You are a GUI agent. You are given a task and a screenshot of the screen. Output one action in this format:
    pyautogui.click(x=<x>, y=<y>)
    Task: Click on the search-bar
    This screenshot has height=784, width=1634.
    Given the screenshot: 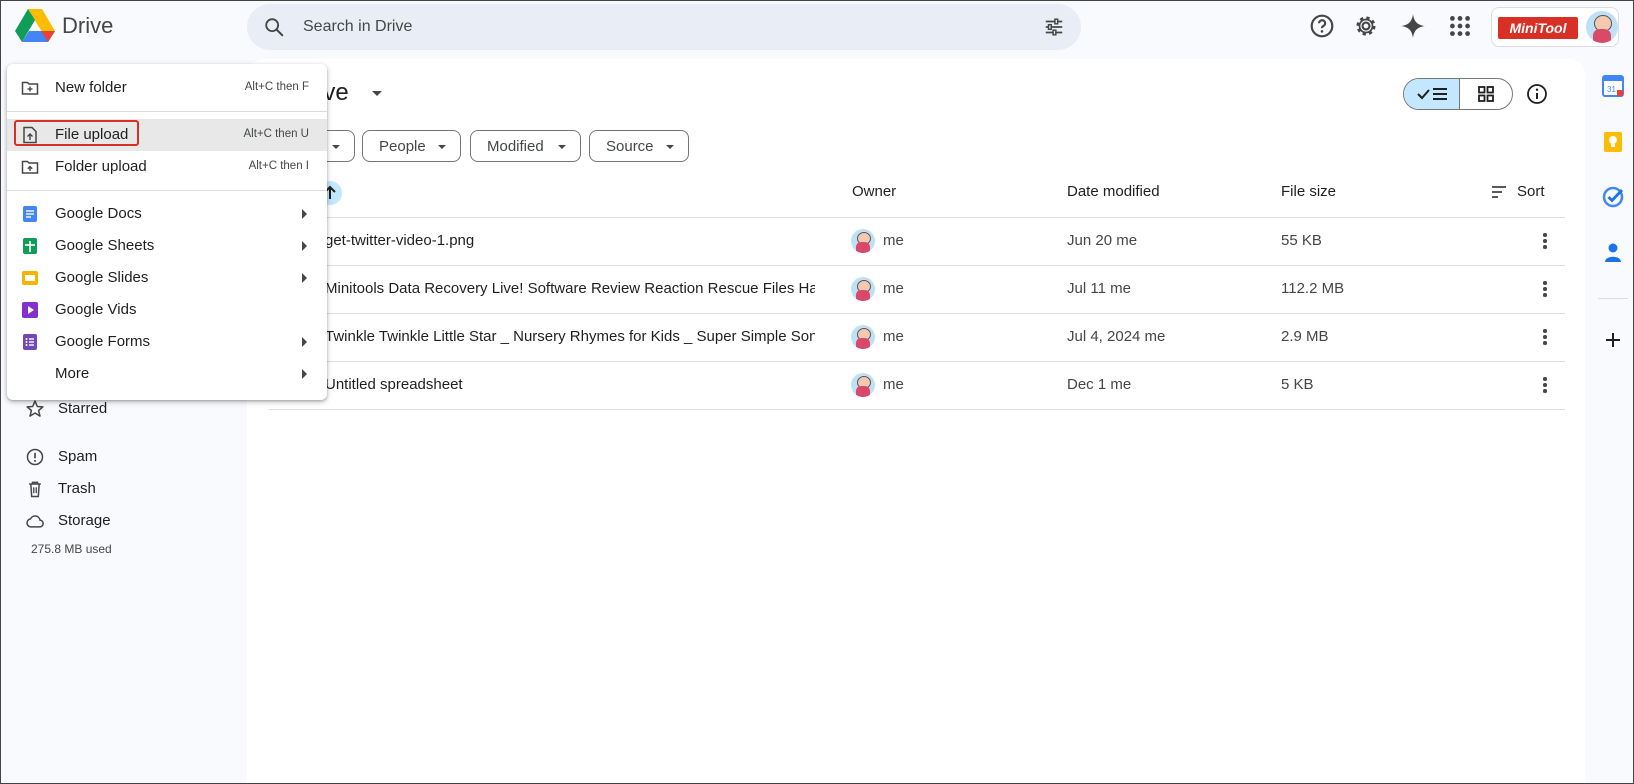 What is the action you would take?
    pyautogui.click(x=664, y=27)
    